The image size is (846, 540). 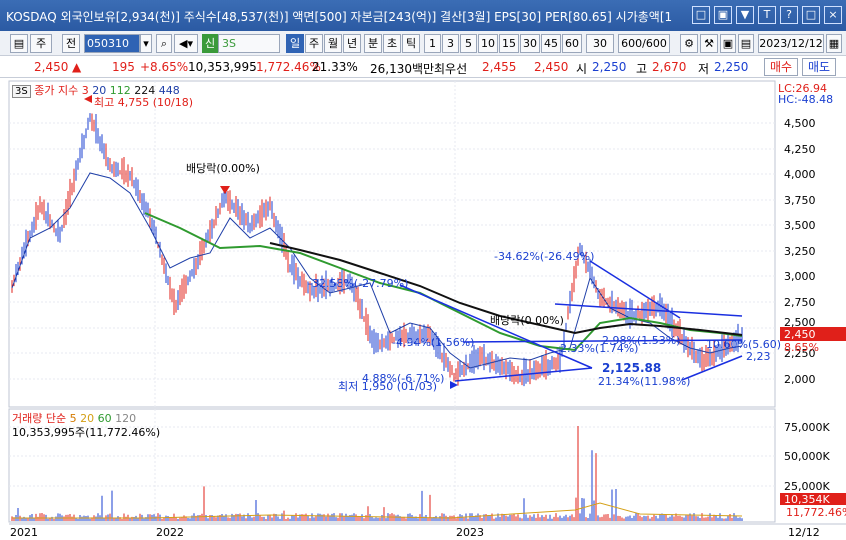 What do you see at coordinates (800, 302) in the screenshot?
I see `price-axis-label: 2,750` at bounding box center [800, 302].